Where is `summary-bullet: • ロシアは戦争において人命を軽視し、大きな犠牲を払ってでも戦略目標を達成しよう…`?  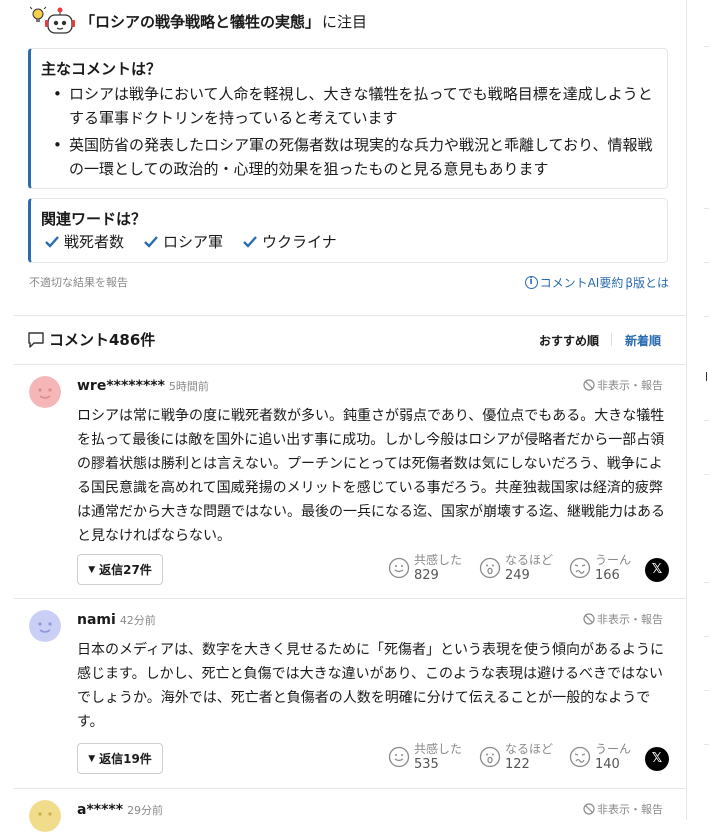
summary-bullet: • ロシアは戦争において人命を軽視し、大きな犠牲を払ってでも戦略目標を達成しよう… is located at coordinates (358, 106).